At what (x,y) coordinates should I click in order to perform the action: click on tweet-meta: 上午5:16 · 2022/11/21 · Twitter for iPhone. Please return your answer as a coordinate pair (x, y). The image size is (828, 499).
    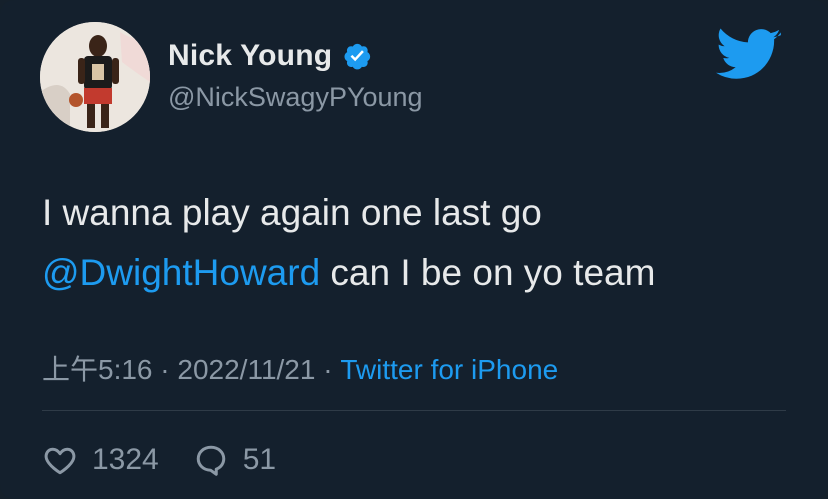
    Looking at the image, I should click on (300, 368).